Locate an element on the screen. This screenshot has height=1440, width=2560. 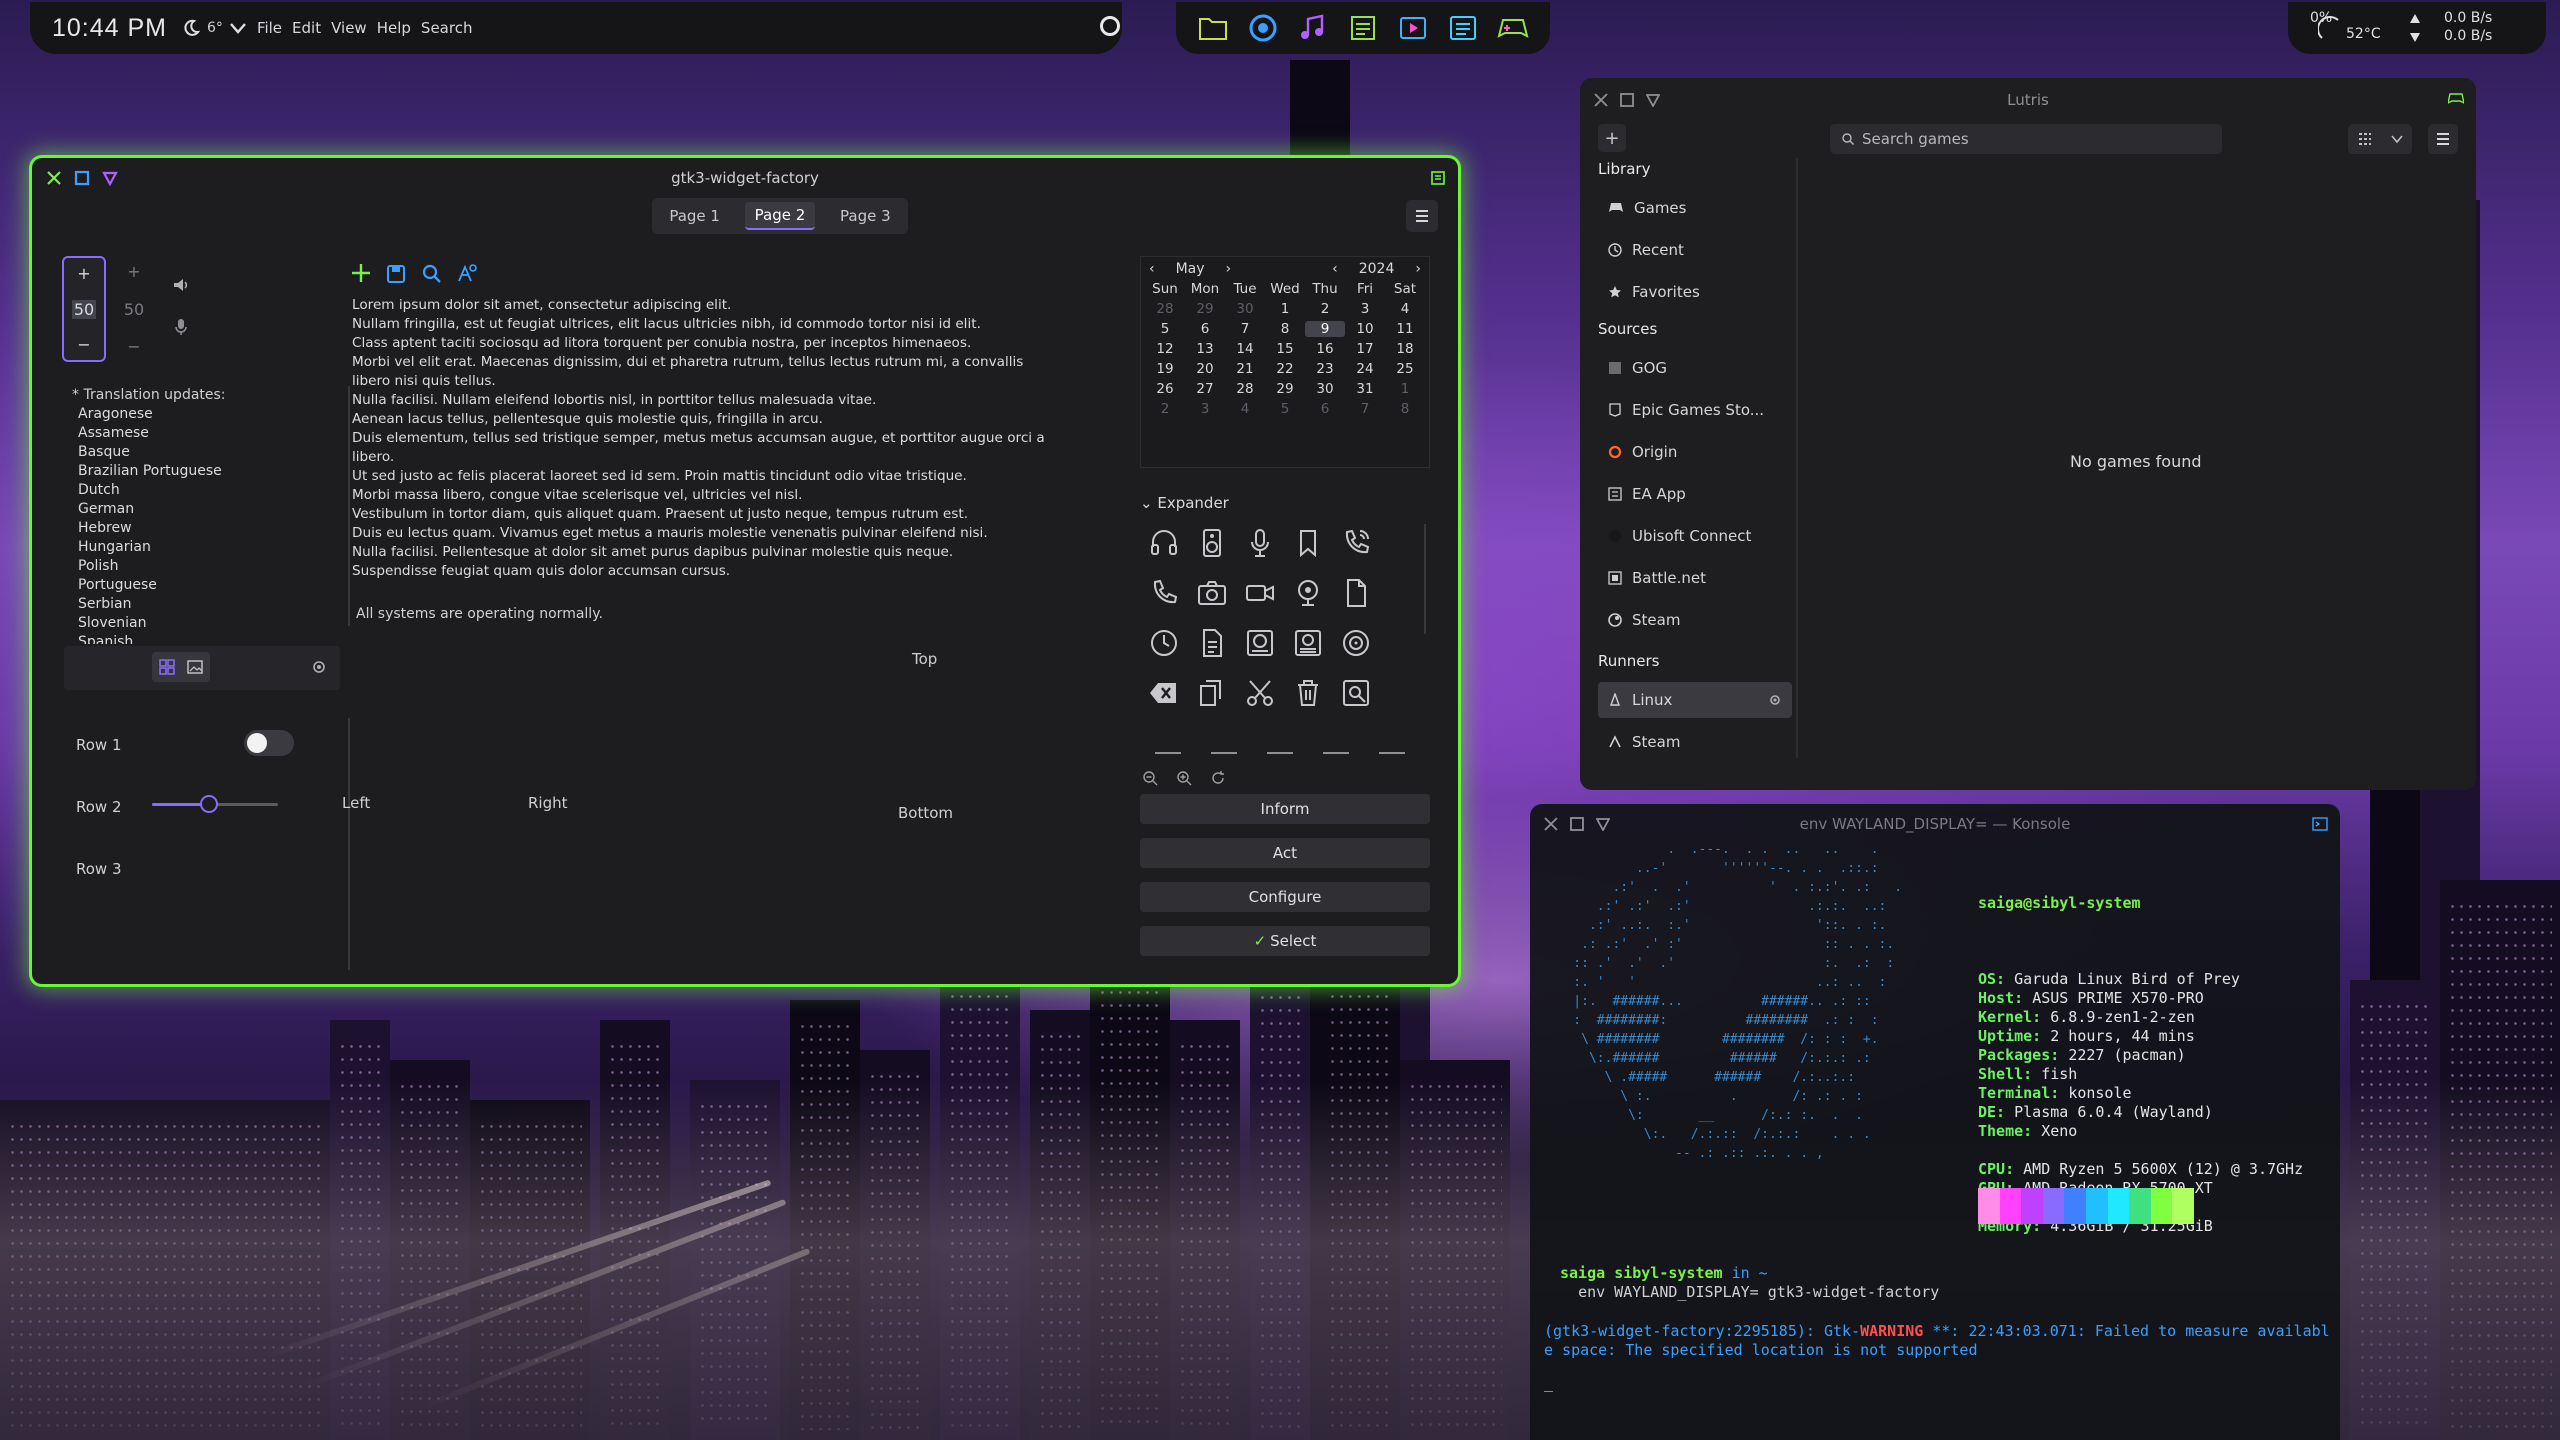
search-icon is located at coordinates (432, 274).